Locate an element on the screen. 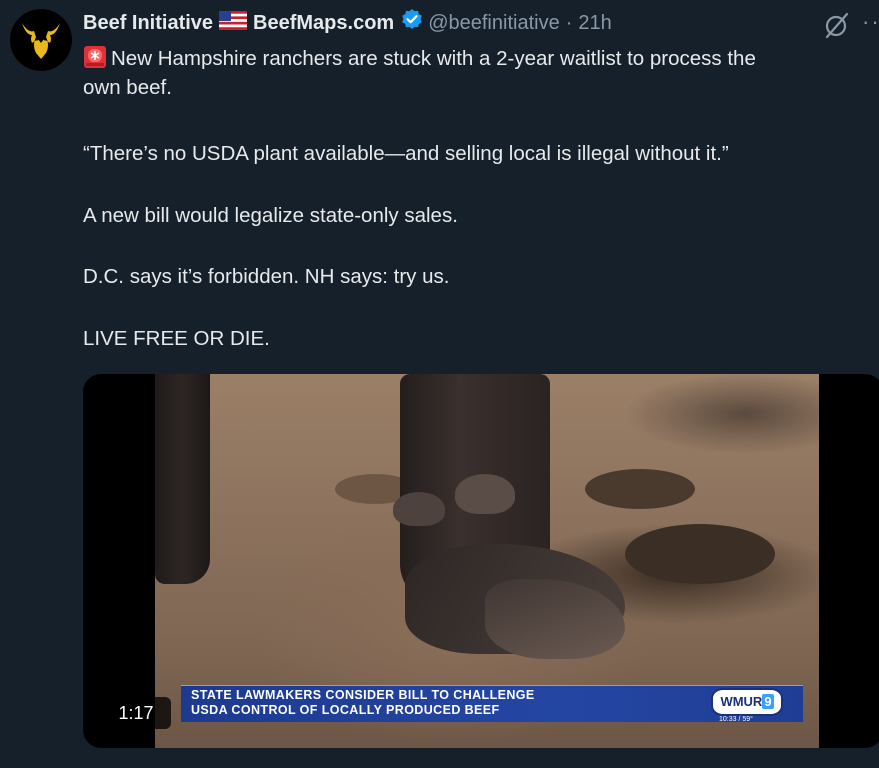 This screenshot has height=768, width=879. tweet-paragraph-motto: LIVE FREE OR DIE. is located at coordinates (176, 338).